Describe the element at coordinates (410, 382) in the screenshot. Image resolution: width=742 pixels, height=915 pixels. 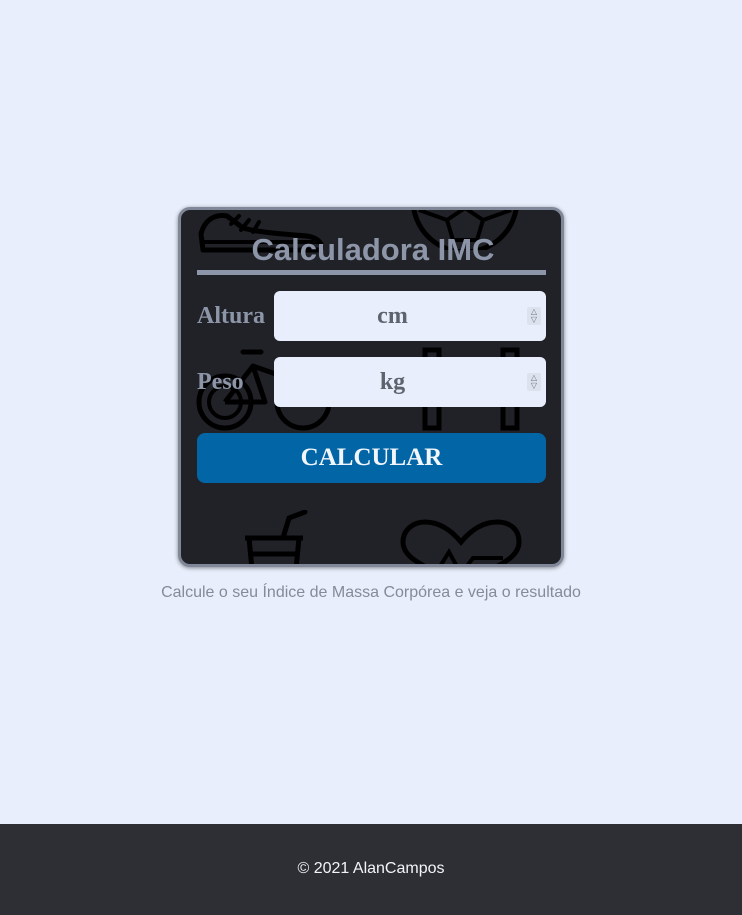
I see `weight-input` at that location.